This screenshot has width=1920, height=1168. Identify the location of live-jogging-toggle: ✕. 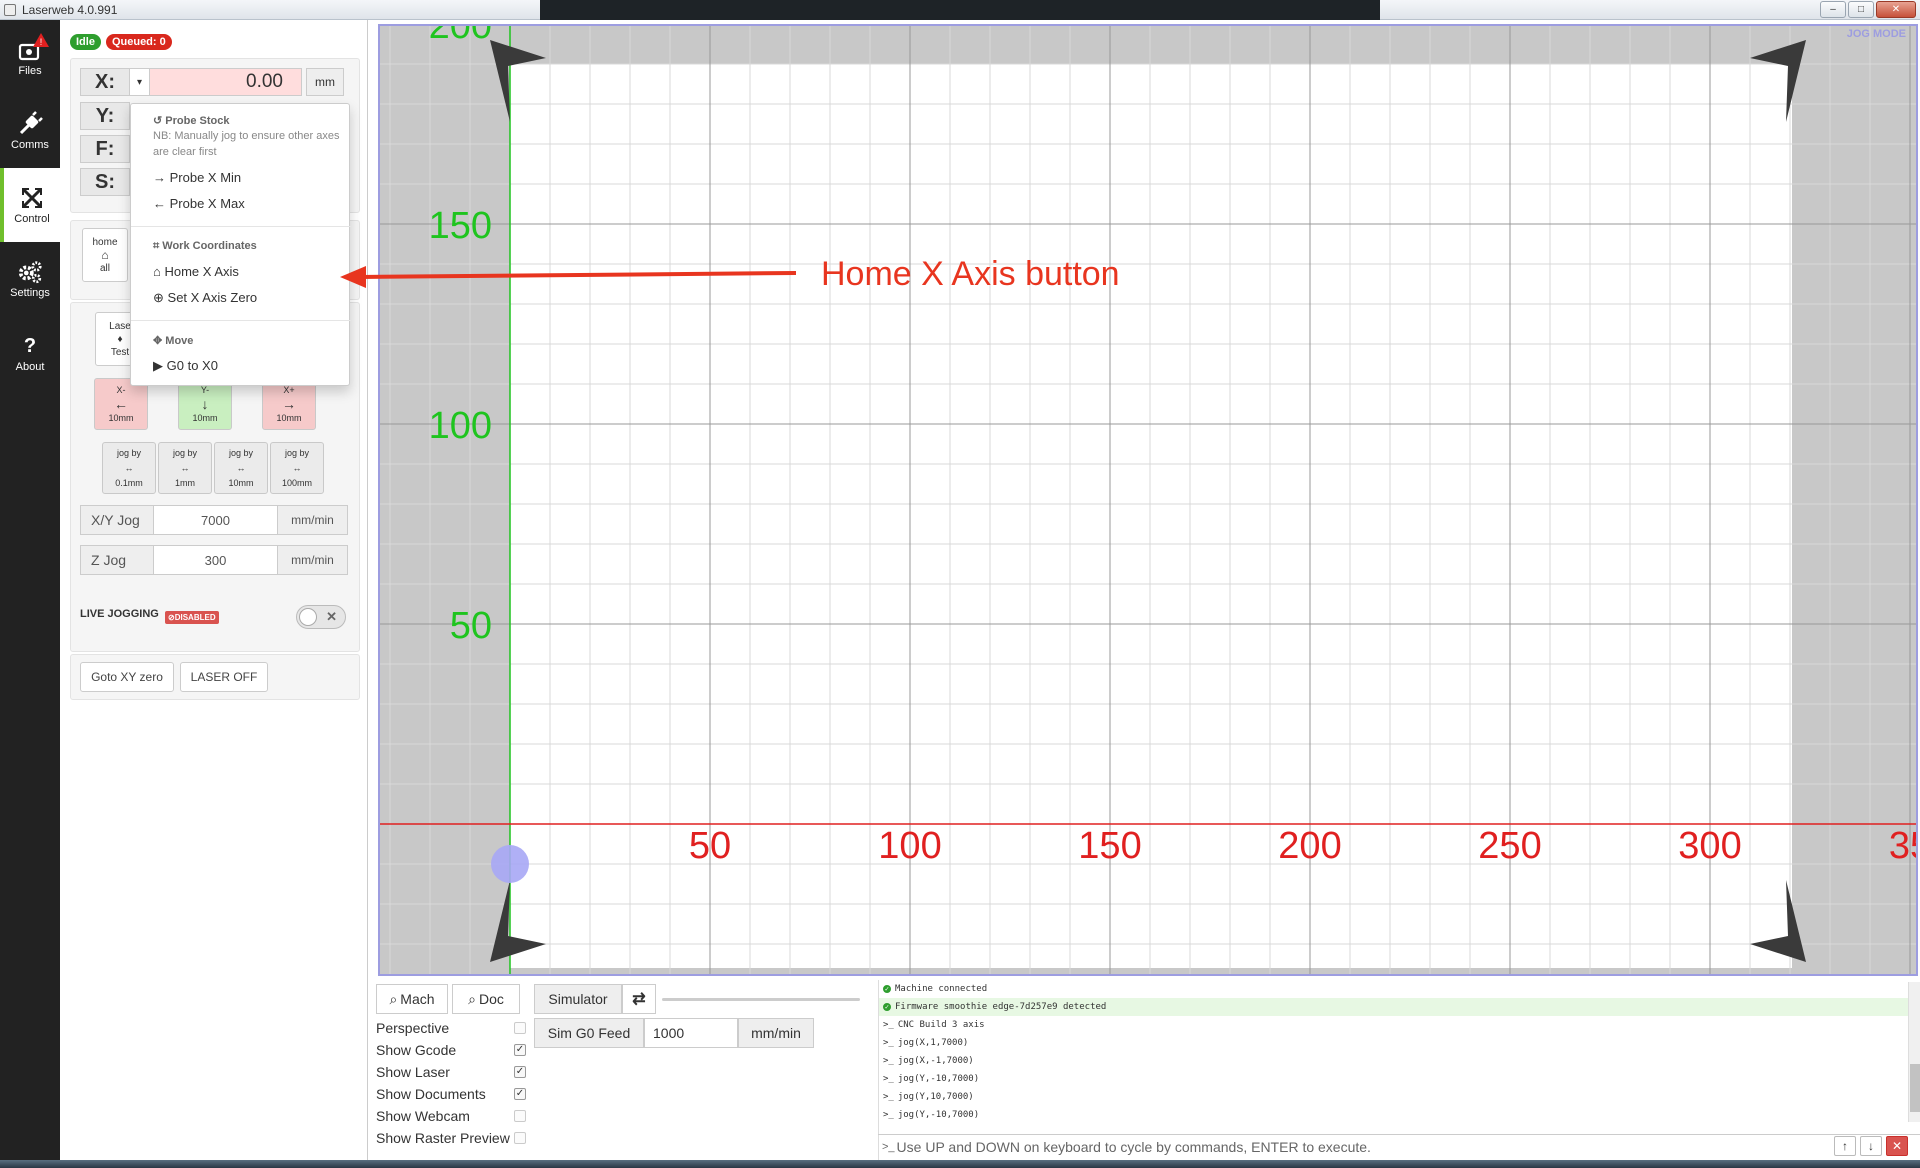
(321, 617).